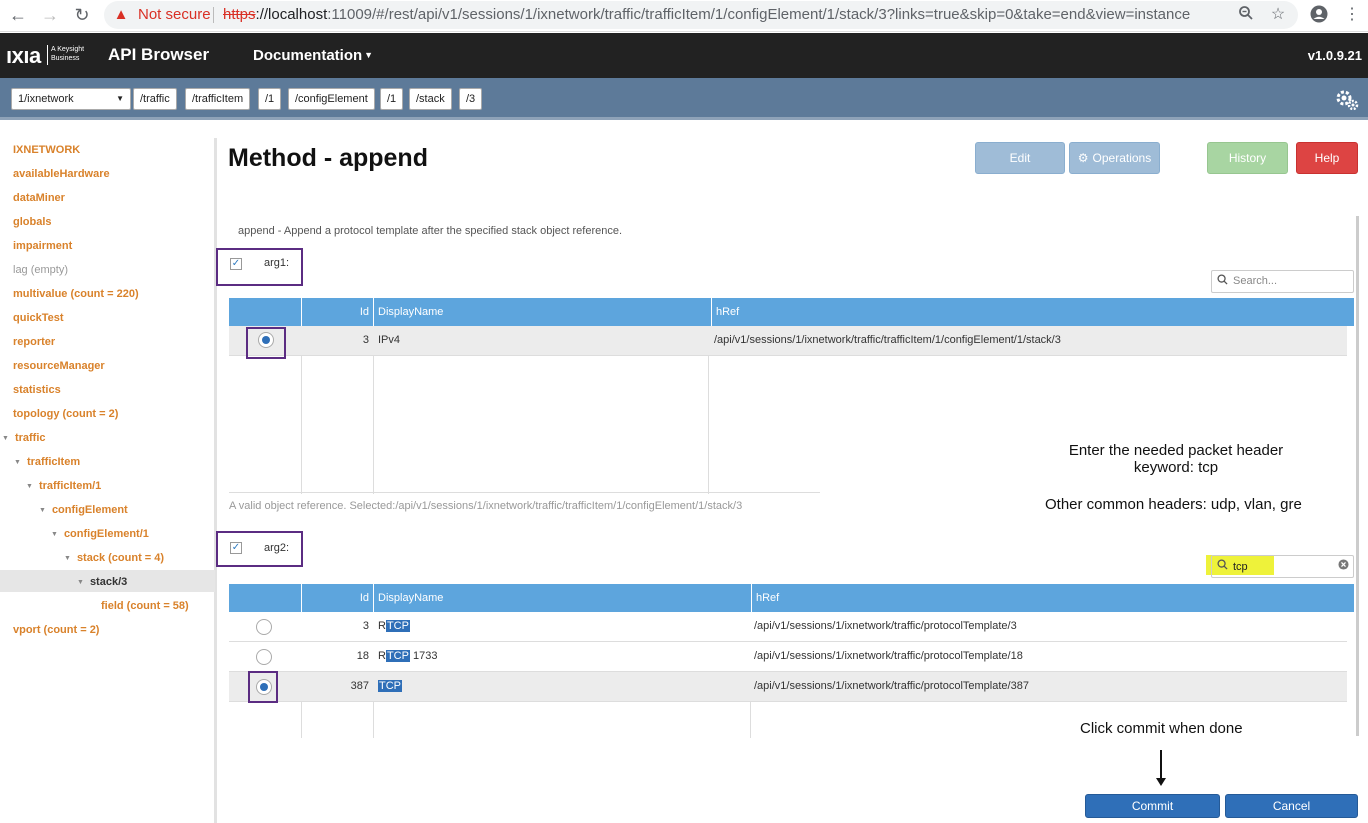  Describe the element at coordinates (1122, 158) in the screenshot. I see `operations-label: Operations` at that location.